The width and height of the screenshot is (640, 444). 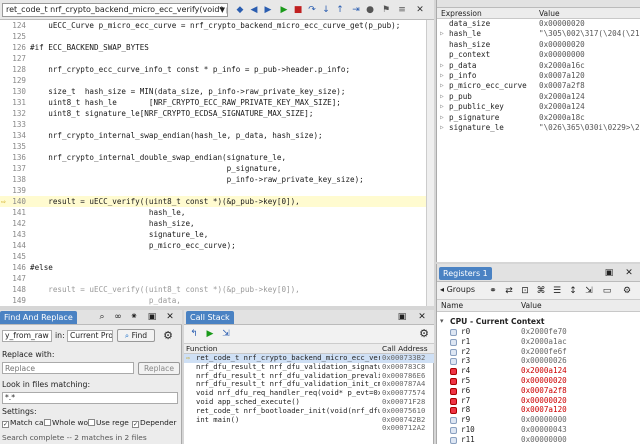 What do you see at coordinates (538, 352) in the screenshot?
I see `register-row: r2 0x2000fe6f` at bounding box center [538, 352].